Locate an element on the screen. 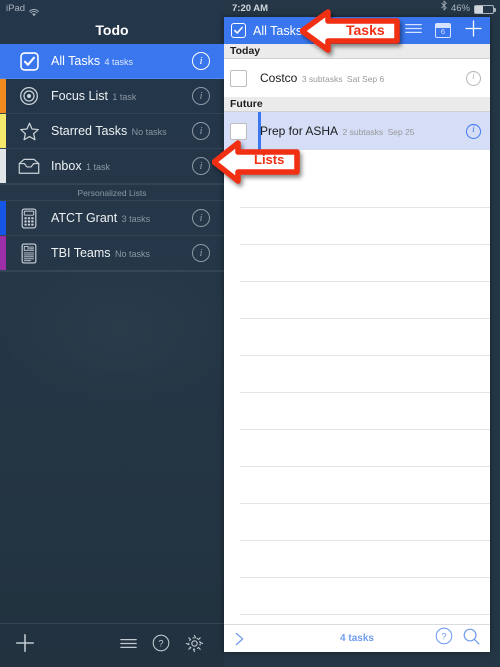 This screenshot has height=667, width=500. target-icon is located at coordinates (29, 96).